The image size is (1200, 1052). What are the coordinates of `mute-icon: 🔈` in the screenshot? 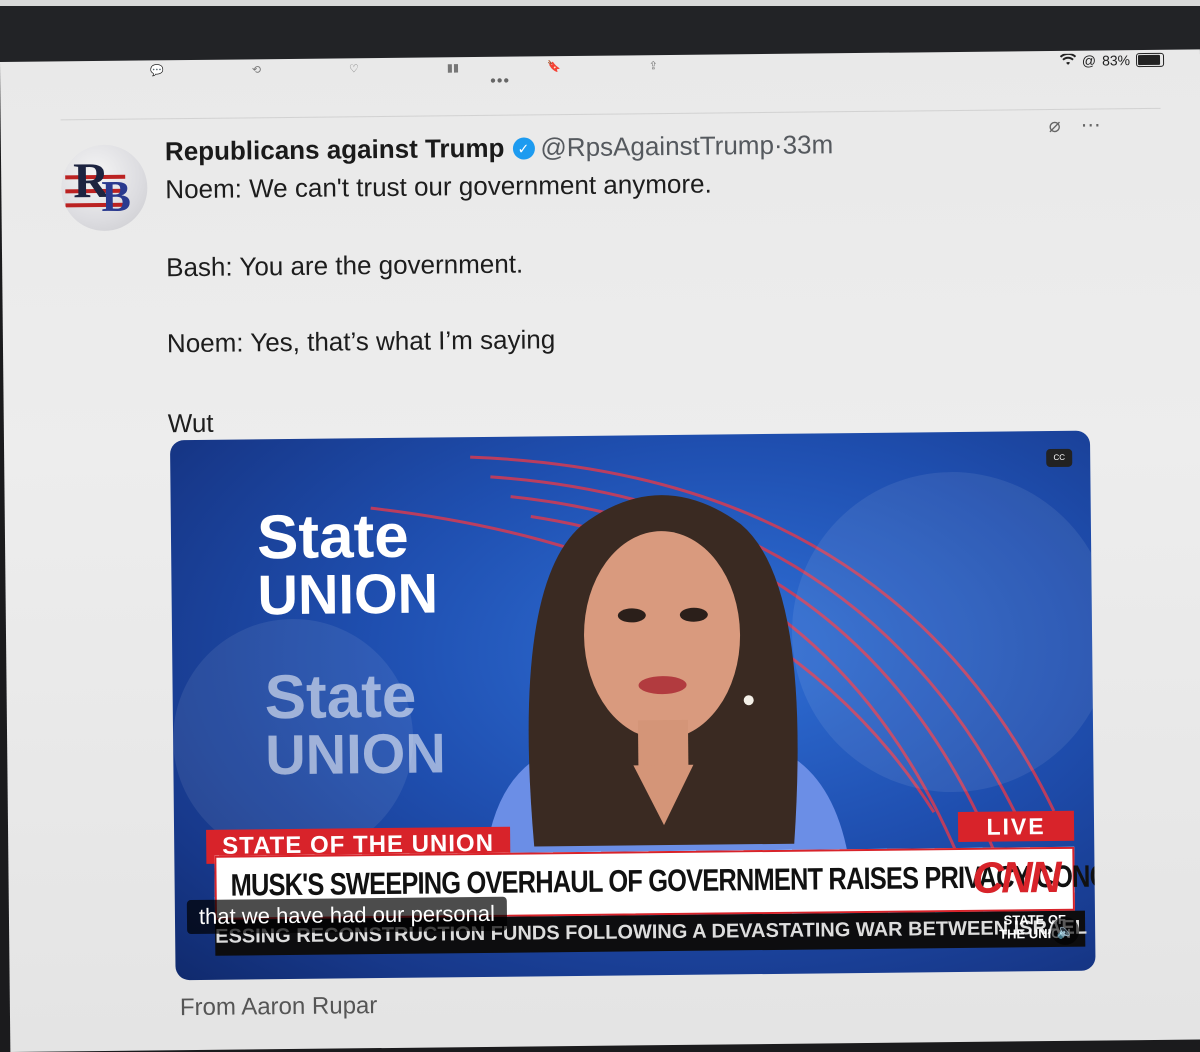 It's located at (1065, 931).